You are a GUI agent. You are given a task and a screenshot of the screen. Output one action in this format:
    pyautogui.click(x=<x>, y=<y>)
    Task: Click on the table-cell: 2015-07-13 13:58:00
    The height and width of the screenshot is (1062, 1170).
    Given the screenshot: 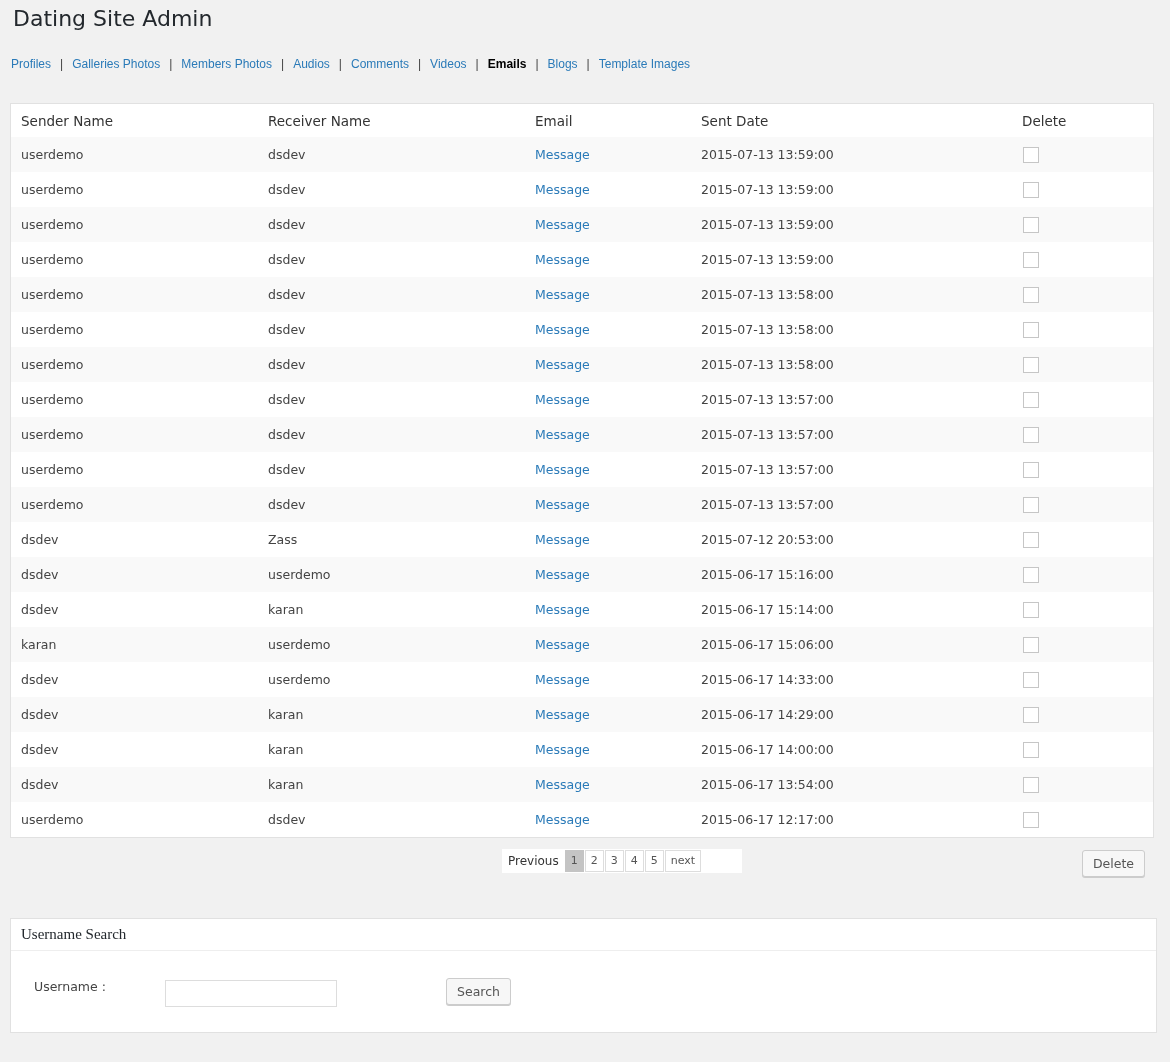 What is the action you would take?
    pyautogui.click(x=851, y=364)
    